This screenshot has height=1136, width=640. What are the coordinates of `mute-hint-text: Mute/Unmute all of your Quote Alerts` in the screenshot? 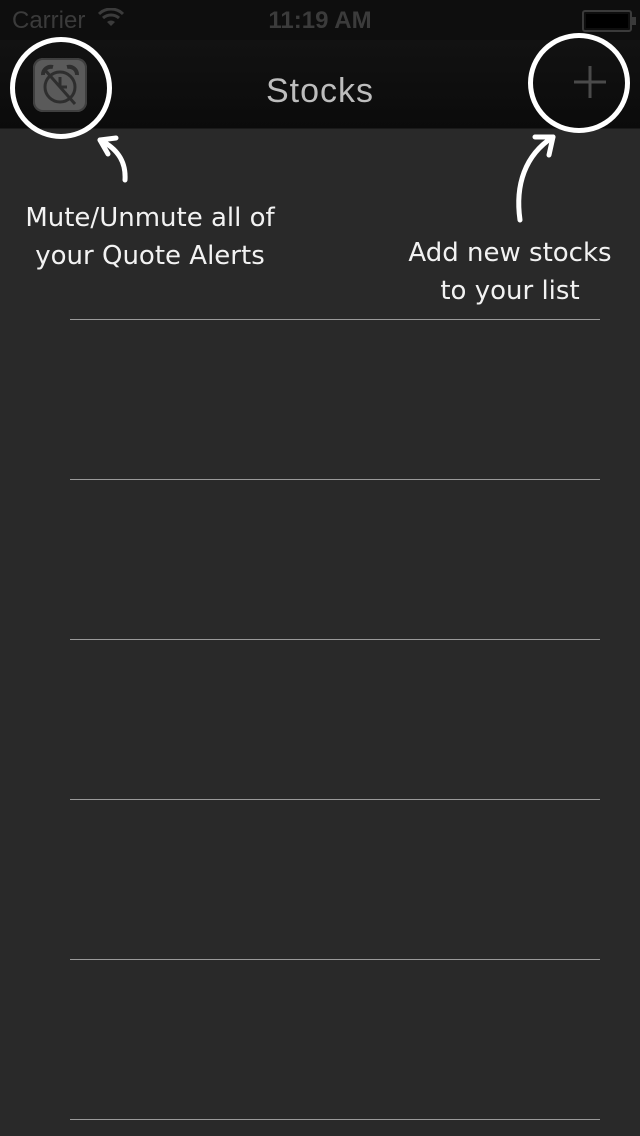 It's located at (150, 237).